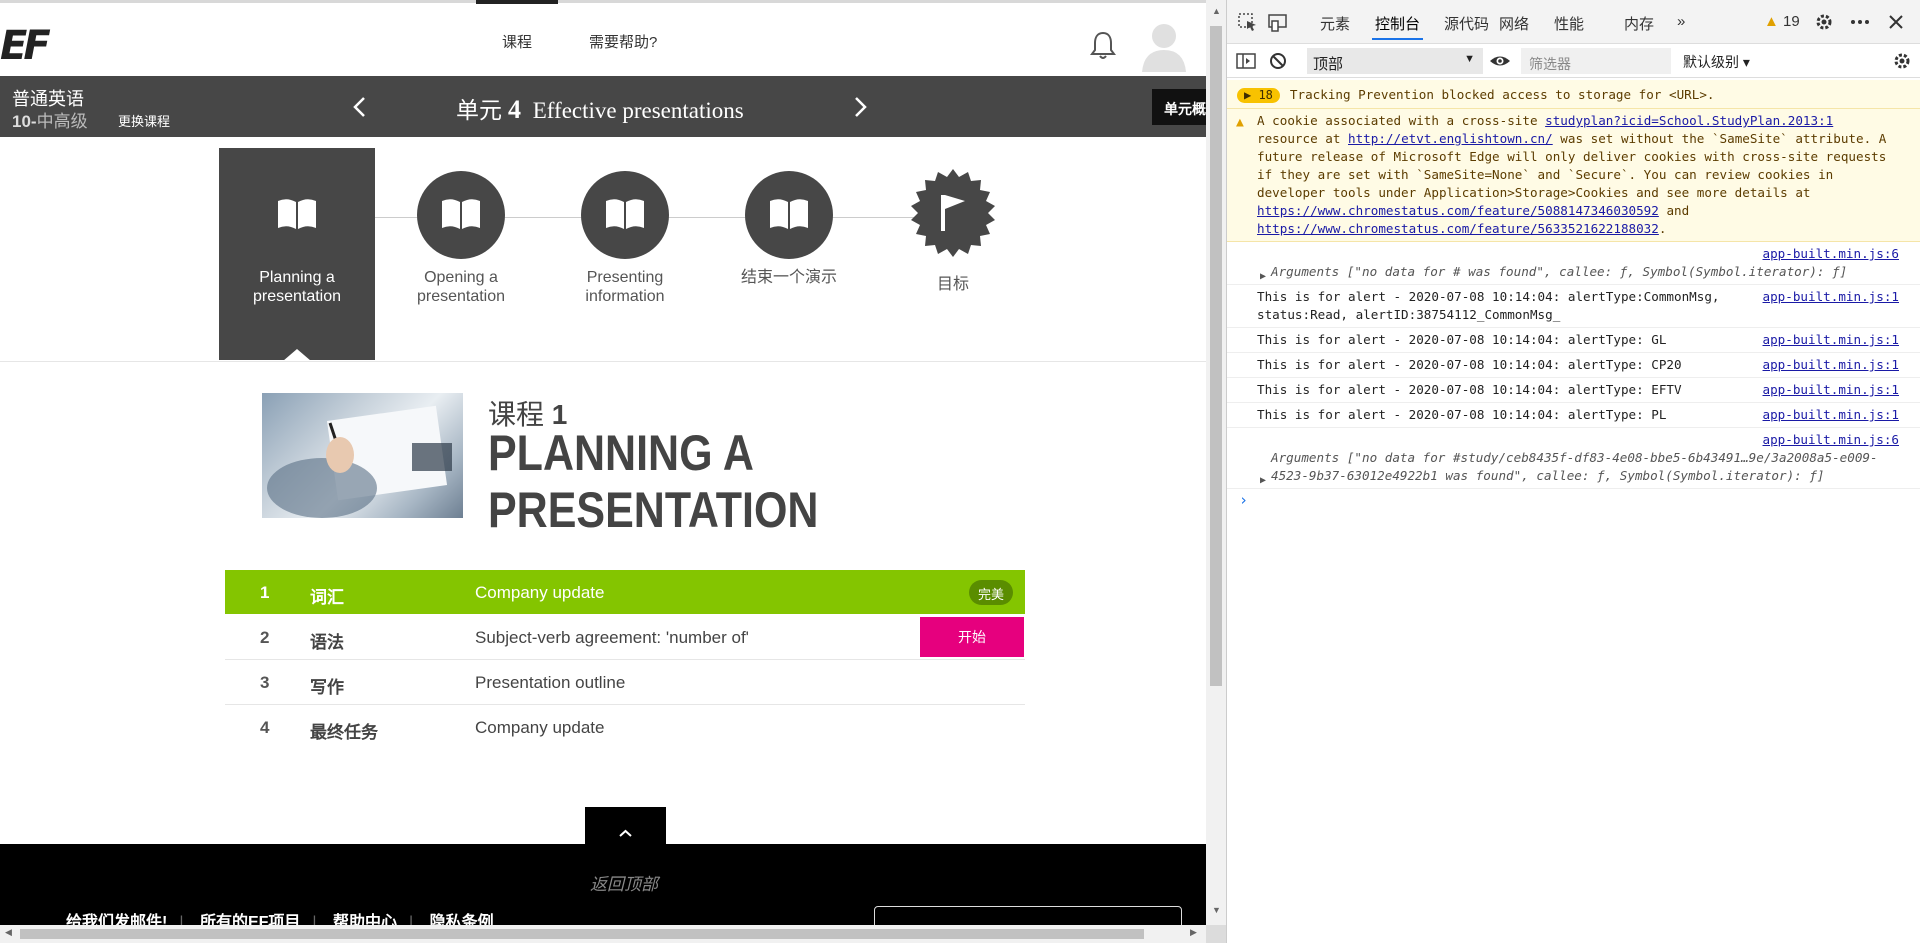 The width and height of the screenshot is (1920, 943). What do you see at coordinates (972, 637) in the screenshot?
I see `start-button: 开始` at bounding box center [972, 637].